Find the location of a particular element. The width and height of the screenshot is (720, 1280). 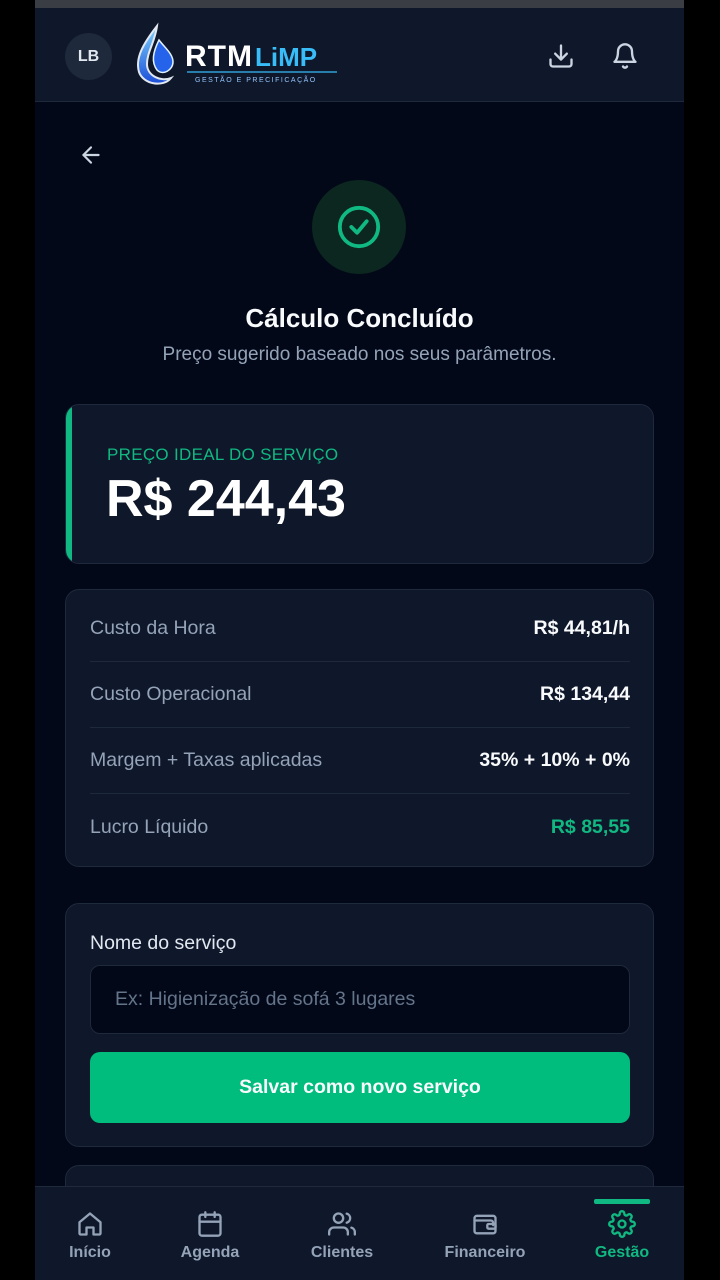

success-badge is located at coordinates (359, 227).